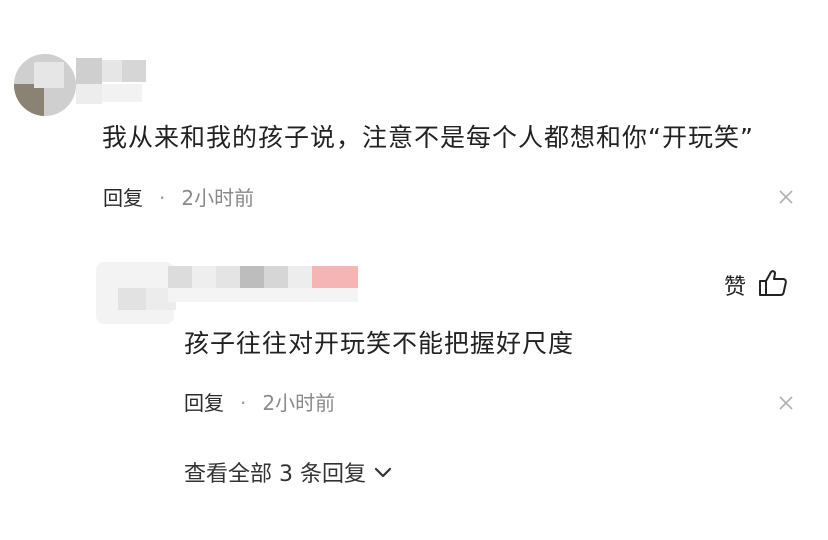 Image resolution: width=828 pixels, height=540 pixels. I want to click on like-label: 赞, so click(735, 287).